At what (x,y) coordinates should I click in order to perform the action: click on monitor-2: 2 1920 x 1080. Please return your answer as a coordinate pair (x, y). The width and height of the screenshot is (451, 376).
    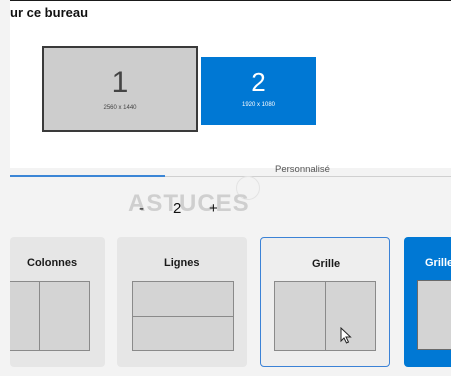
    Looking at the image, I should click on (258, 91).